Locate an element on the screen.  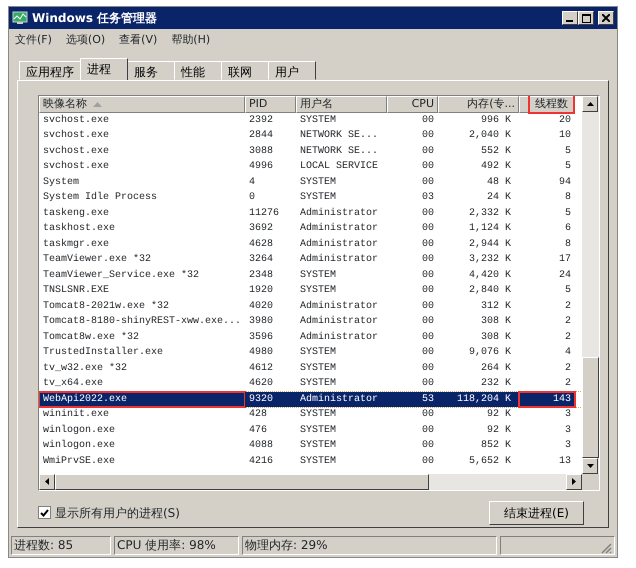
tab: 服务 is located at coordinates (151, 70).